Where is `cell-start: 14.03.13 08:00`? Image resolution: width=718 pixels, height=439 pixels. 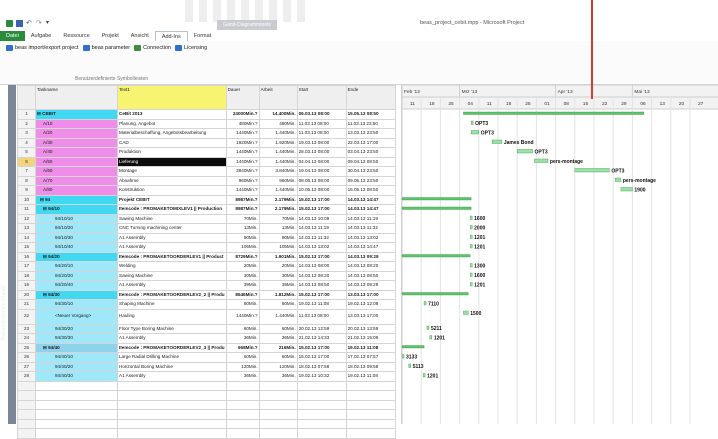
cell-start: 14.03.13 08:00 is located at coordinates (321, 266).